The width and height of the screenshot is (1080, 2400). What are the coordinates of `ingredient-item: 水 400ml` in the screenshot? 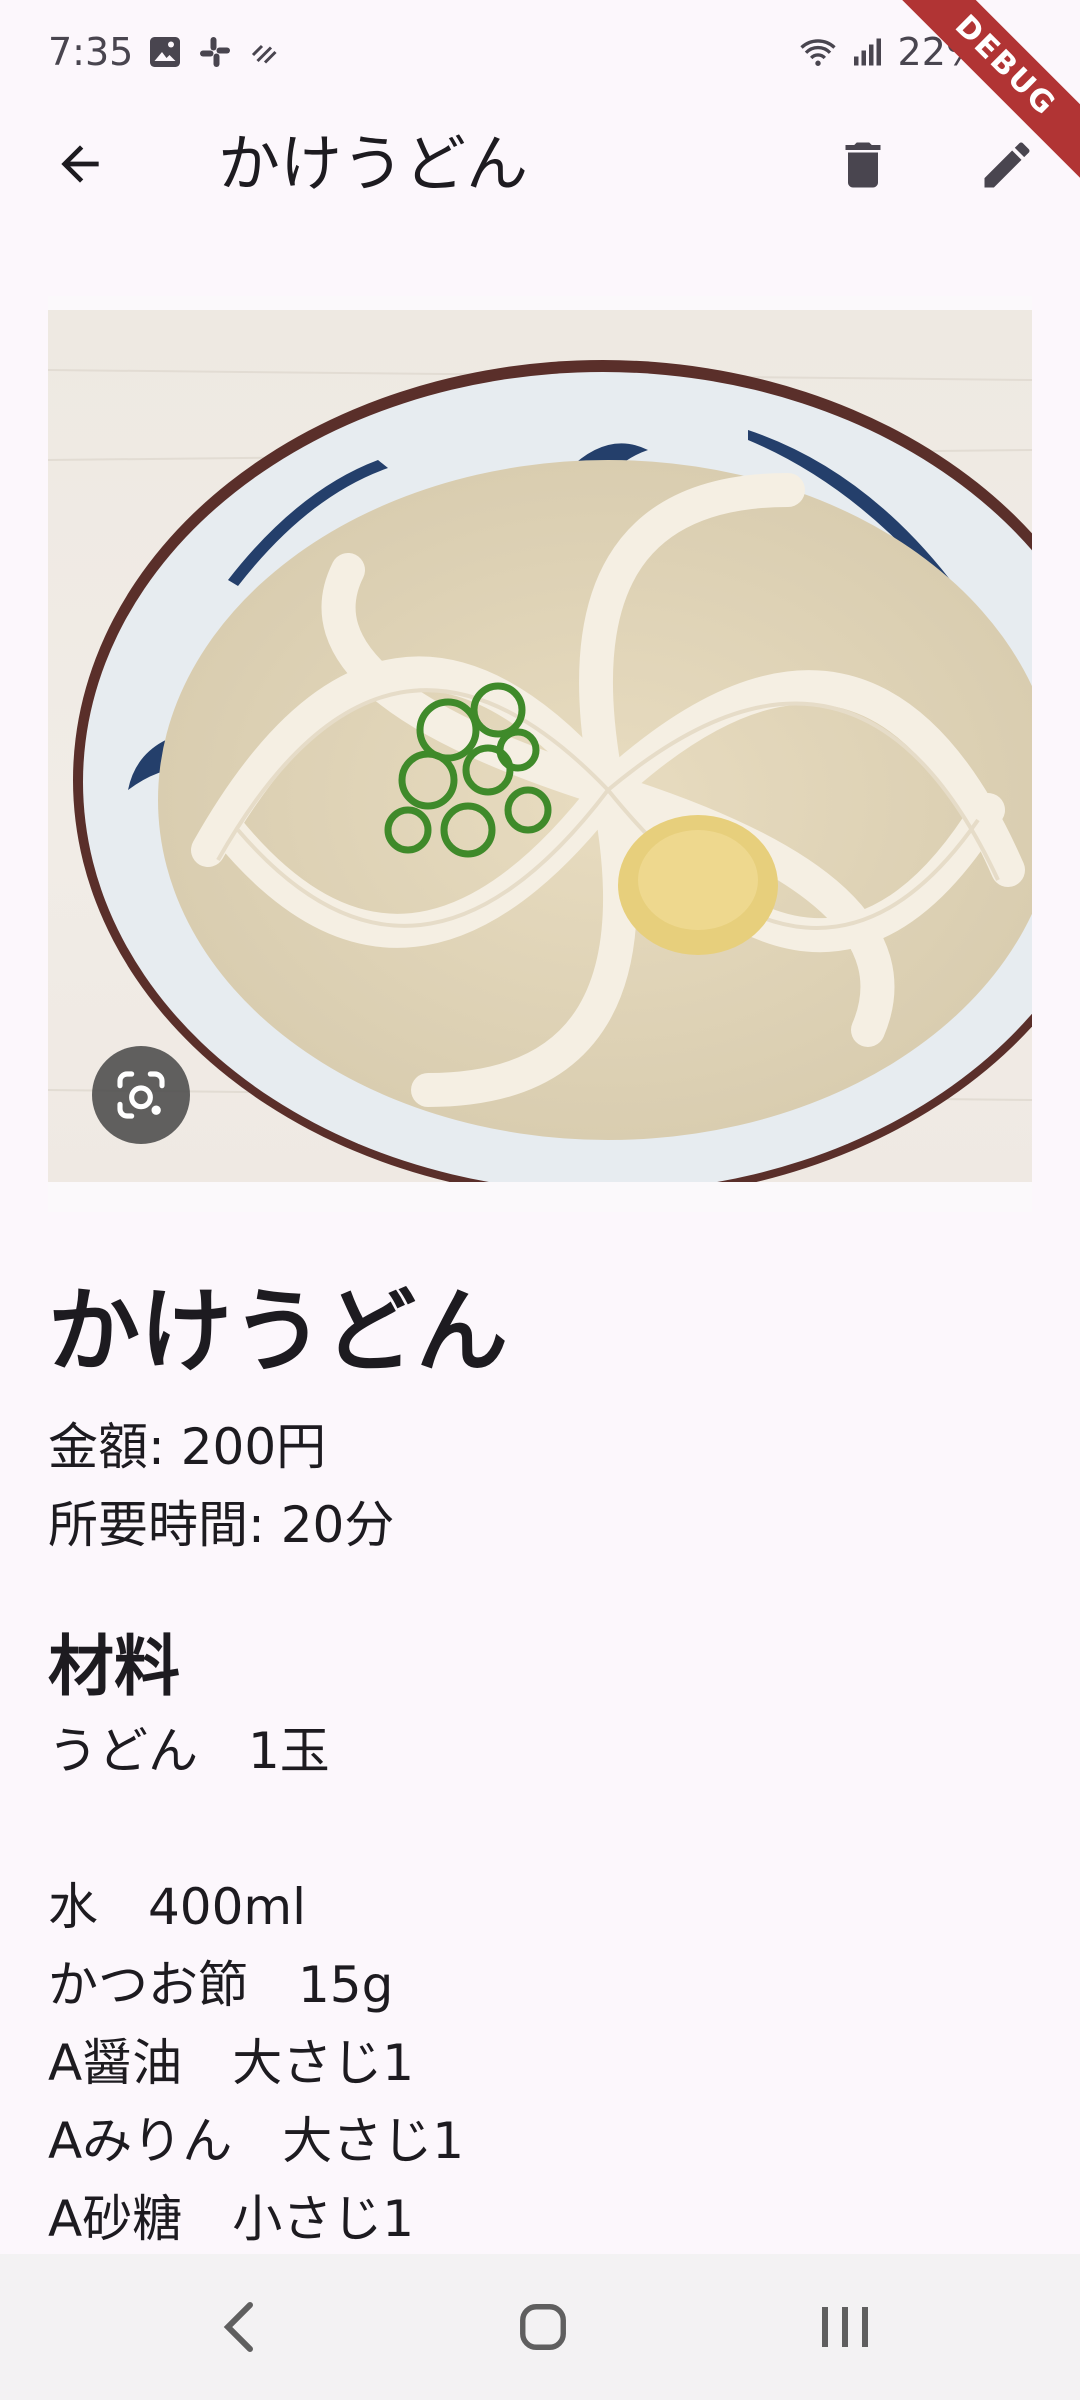 It's located at (177, 1907).